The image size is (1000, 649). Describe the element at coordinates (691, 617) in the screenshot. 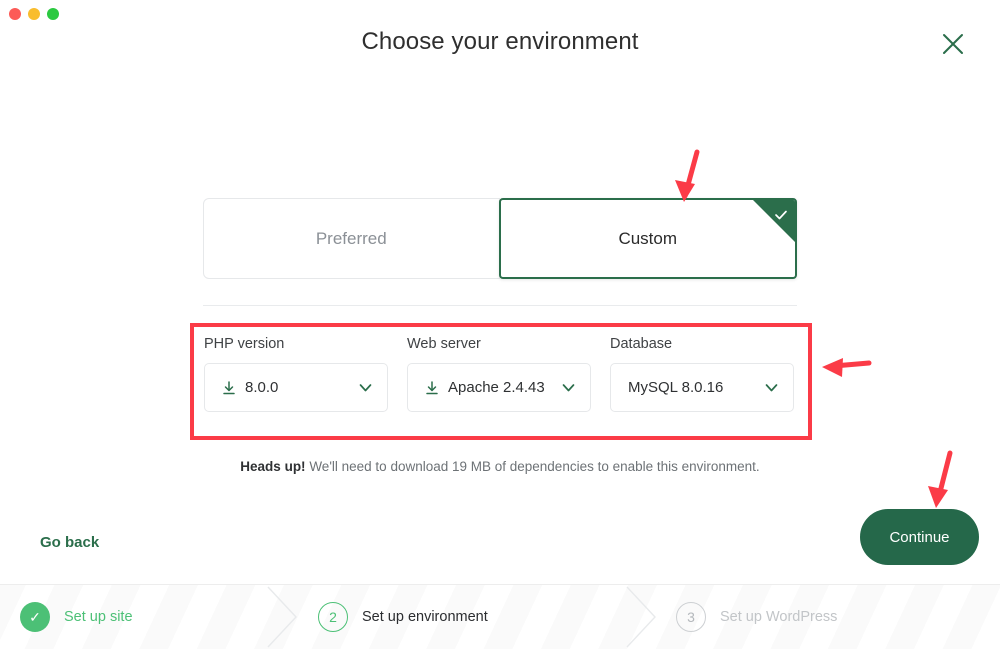

I see `step-3-marker: 3` at that location.